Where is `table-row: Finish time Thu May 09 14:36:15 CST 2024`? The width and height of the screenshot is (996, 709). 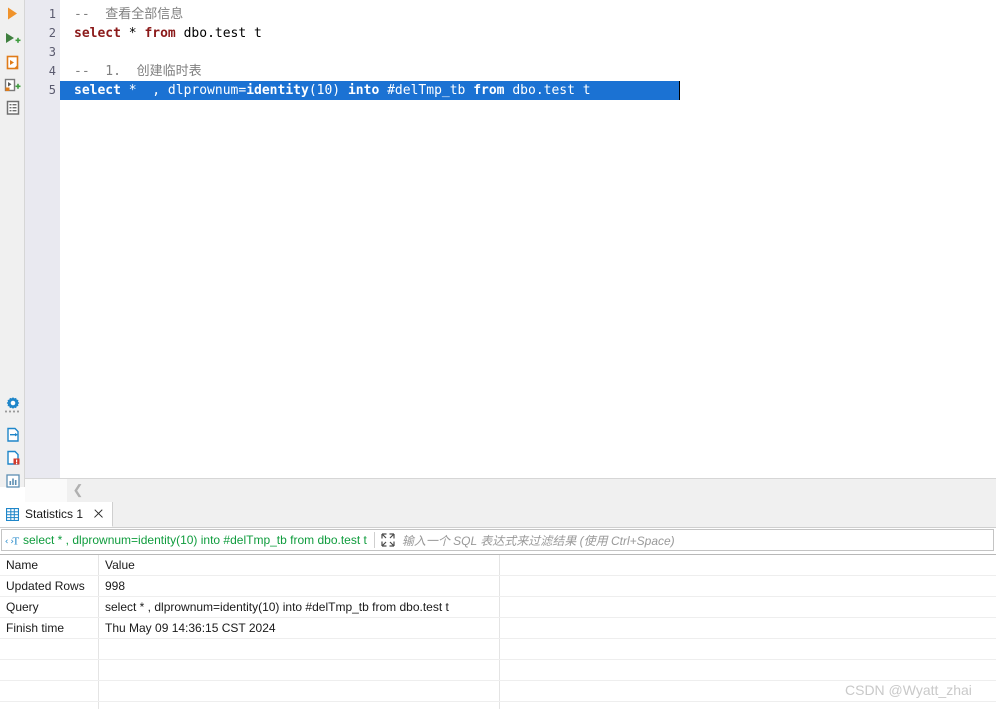
table-row: Finish time Thu May 09 14:36:15 CST 2024 is located at coordinates (498, 628).